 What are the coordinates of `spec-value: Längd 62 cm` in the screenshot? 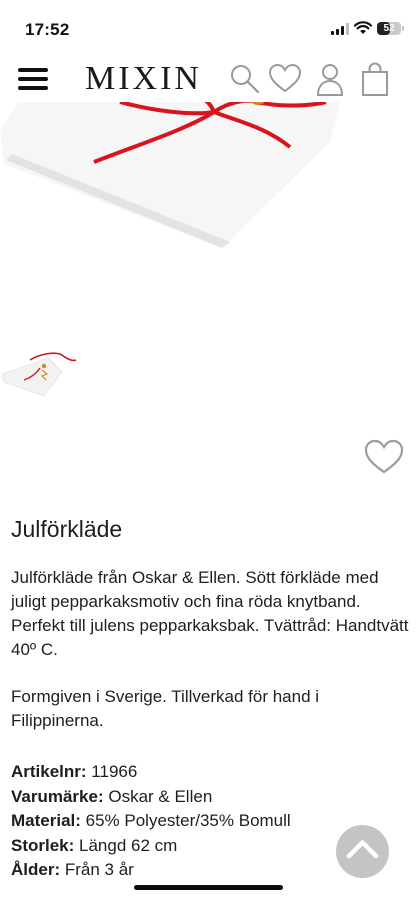 It's located at (126, 845).